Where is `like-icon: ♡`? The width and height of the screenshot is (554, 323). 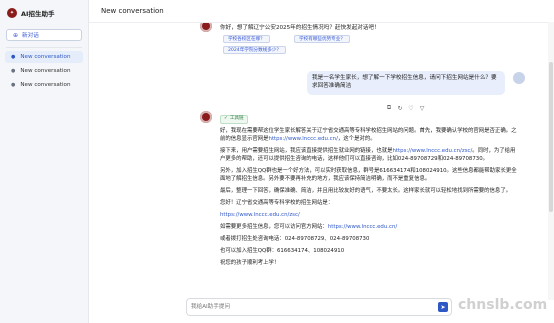 like-icon: ♡ is located at coordinates (411, 108).